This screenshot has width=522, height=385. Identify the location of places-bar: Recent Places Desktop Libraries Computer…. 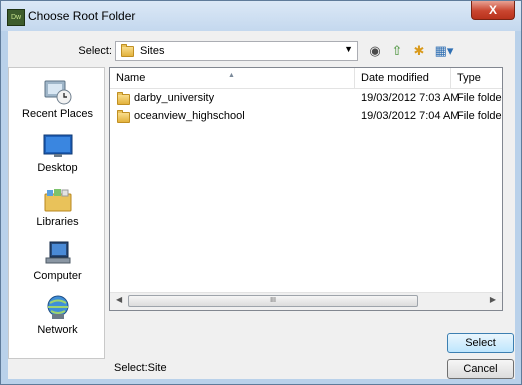
(56, 213).